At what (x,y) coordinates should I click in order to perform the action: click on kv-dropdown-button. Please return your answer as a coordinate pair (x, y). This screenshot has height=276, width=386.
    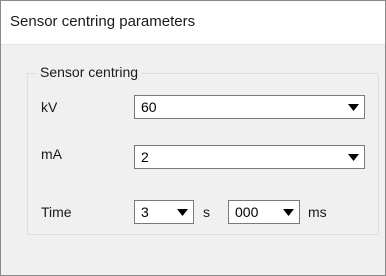
    Looking at the image, I should click on (353, 107).